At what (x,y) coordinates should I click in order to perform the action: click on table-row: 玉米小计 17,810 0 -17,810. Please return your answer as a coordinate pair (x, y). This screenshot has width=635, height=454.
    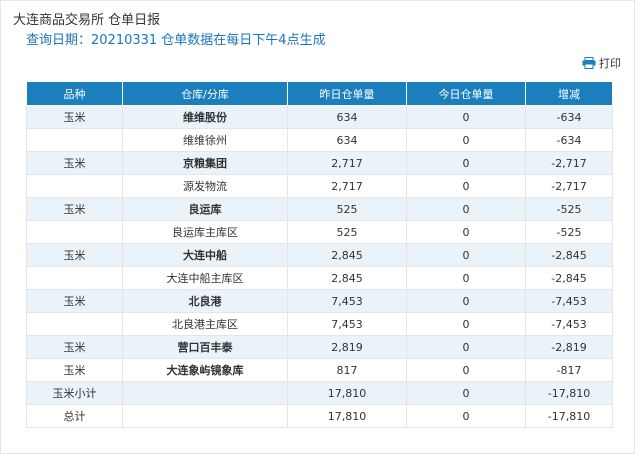
    Looking at the image, I should click on (319, 393).